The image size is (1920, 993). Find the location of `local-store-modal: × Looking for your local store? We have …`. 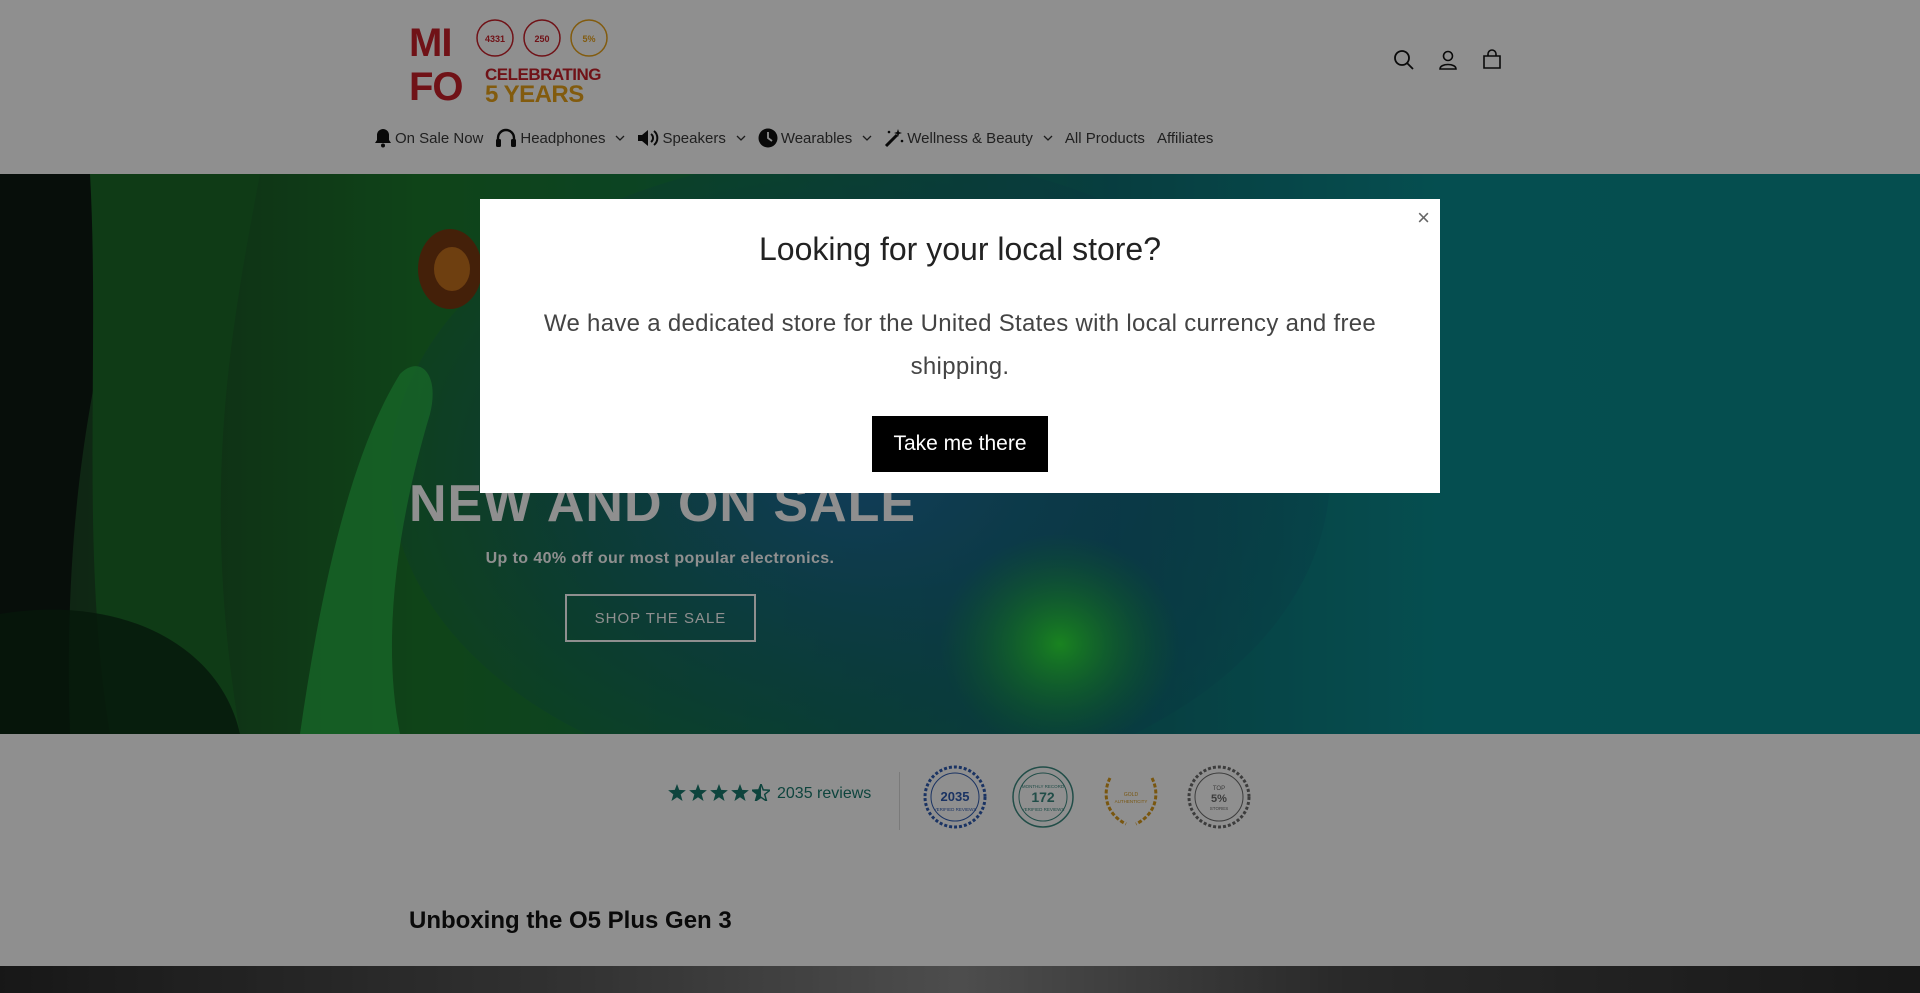

local-store-modal: × Looking for your local store? We have … is located at coordinates (960, 346).